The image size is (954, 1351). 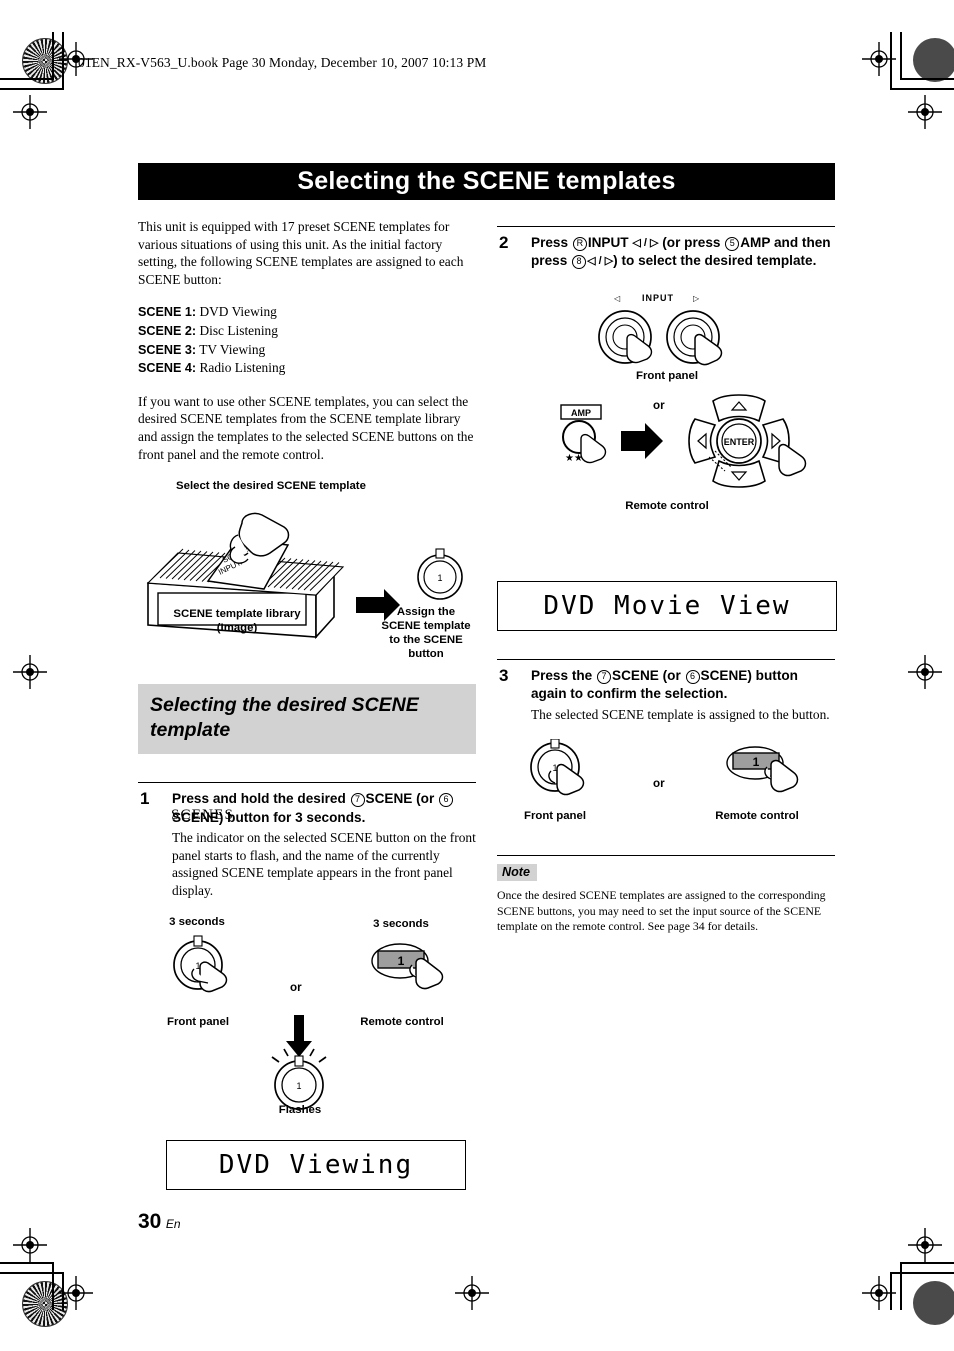 I want to click on page-number: 30, so click(x=150, y=1221).